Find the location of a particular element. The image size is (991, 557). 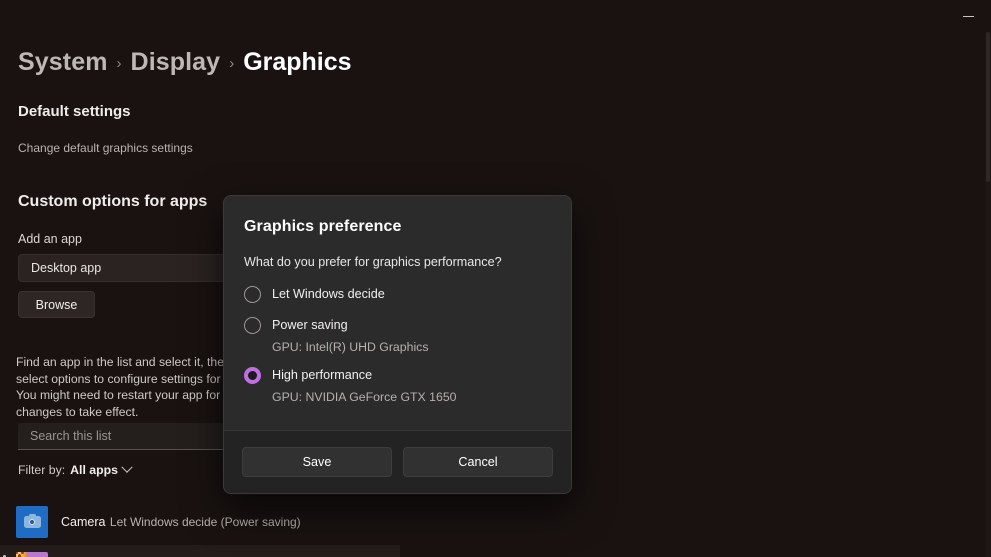

radio-label: High performance is located at coordinates (322, 375).